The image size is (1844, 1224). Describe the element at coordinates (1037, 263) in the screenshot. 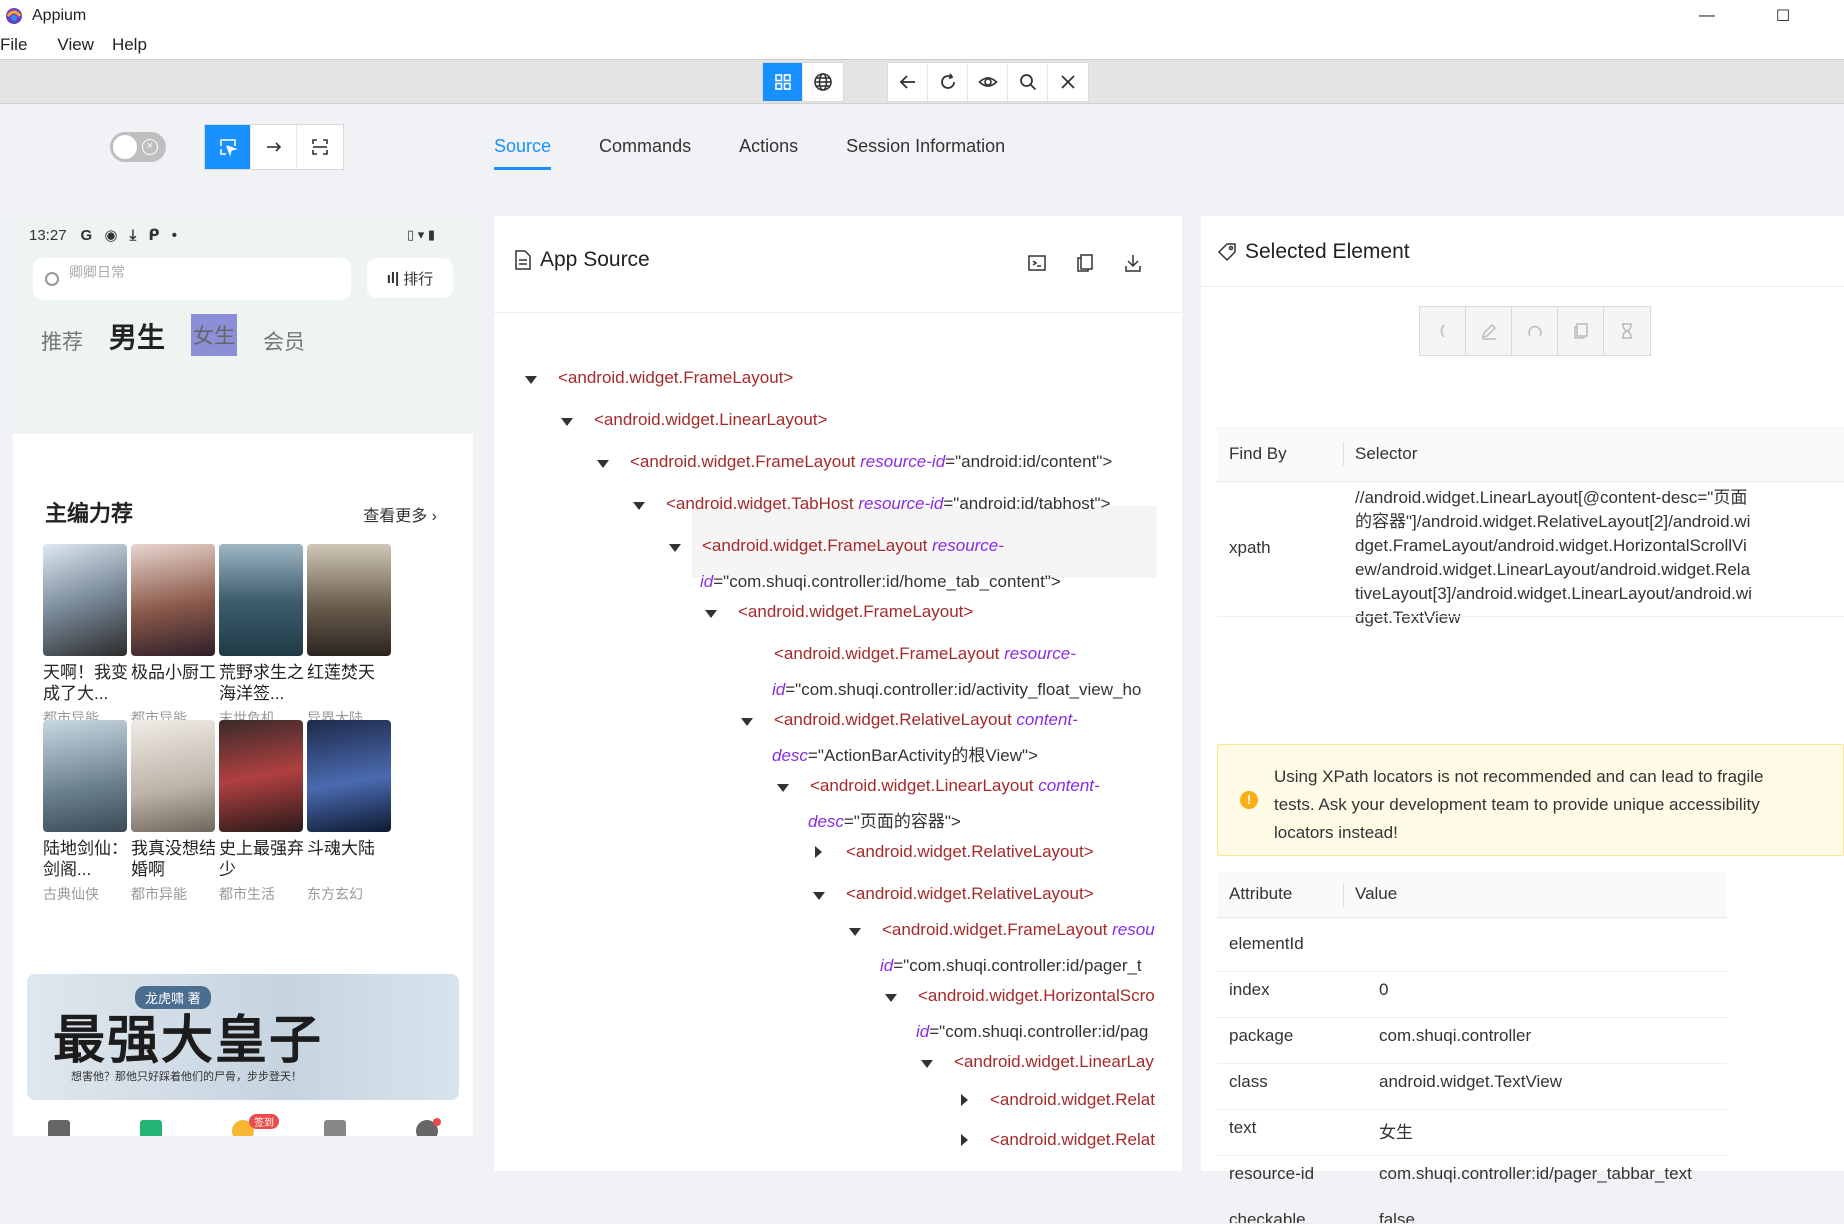

I see `toggle-attributes-button` at that location.